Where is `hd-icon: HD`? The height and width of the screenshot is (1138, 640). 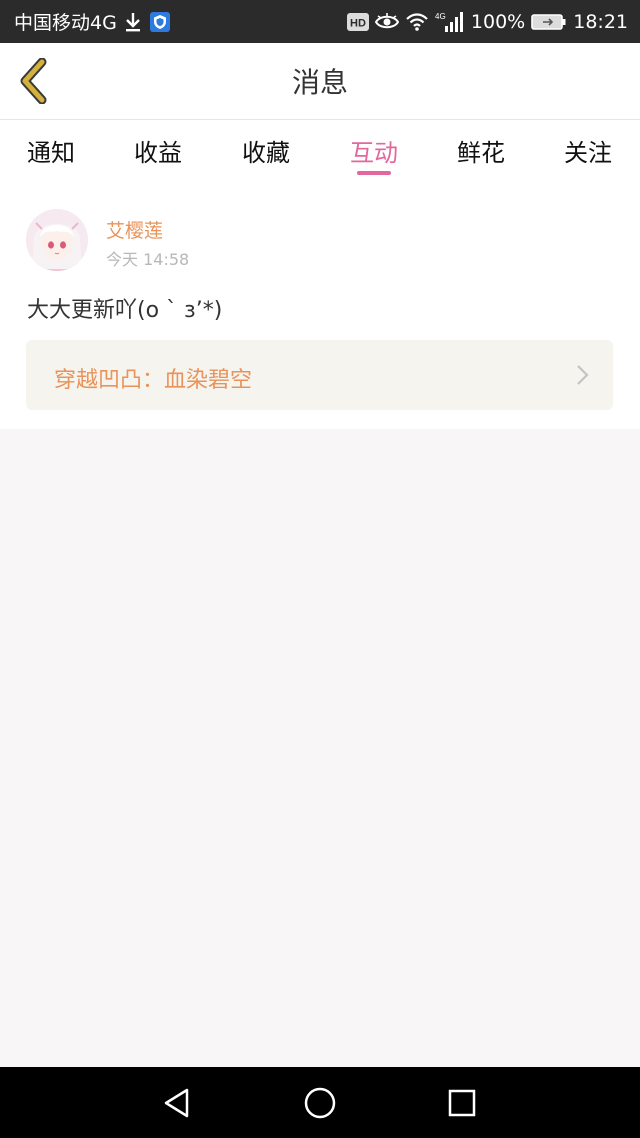
hd-icon: HD is located at coordinates (357, 21).